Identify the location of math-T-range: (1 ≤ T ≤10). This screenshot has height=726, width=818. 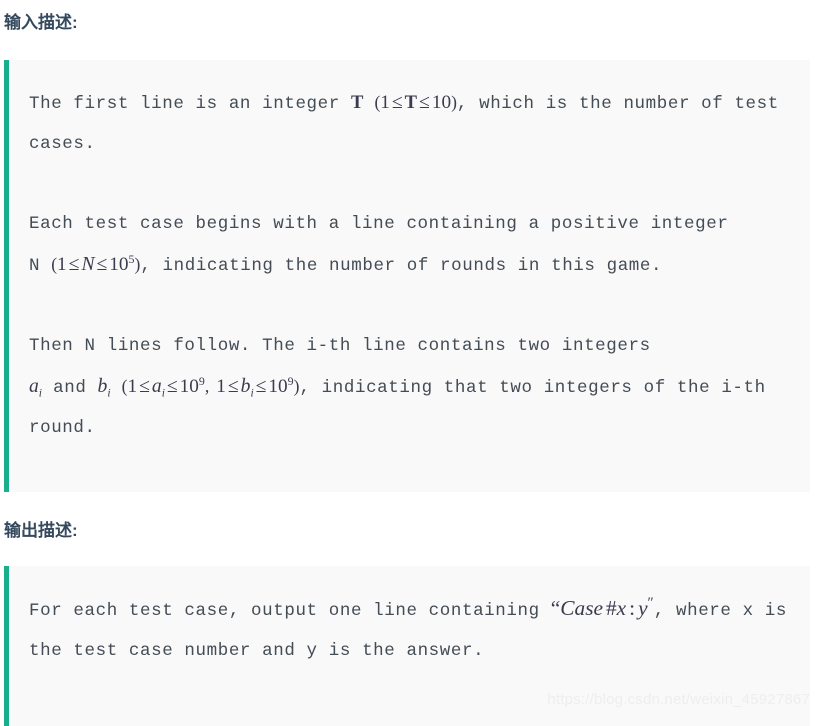
(415, 102).